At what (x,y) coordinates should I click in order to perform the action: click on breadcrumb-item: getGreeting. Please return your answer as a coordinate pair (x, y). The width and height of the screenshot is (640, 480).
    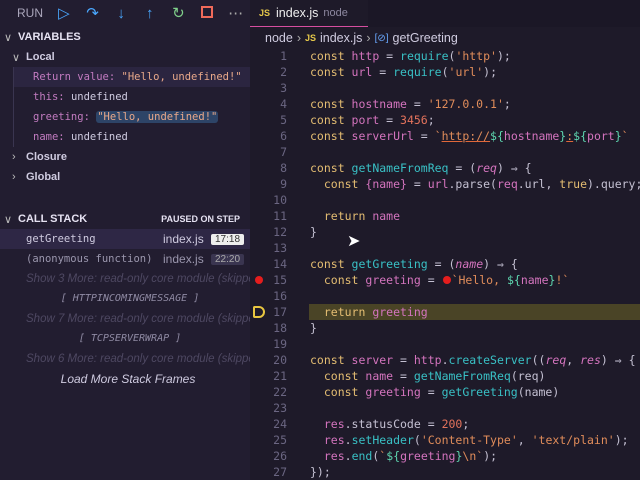
    Looking at the image, I should click on (425, 38).